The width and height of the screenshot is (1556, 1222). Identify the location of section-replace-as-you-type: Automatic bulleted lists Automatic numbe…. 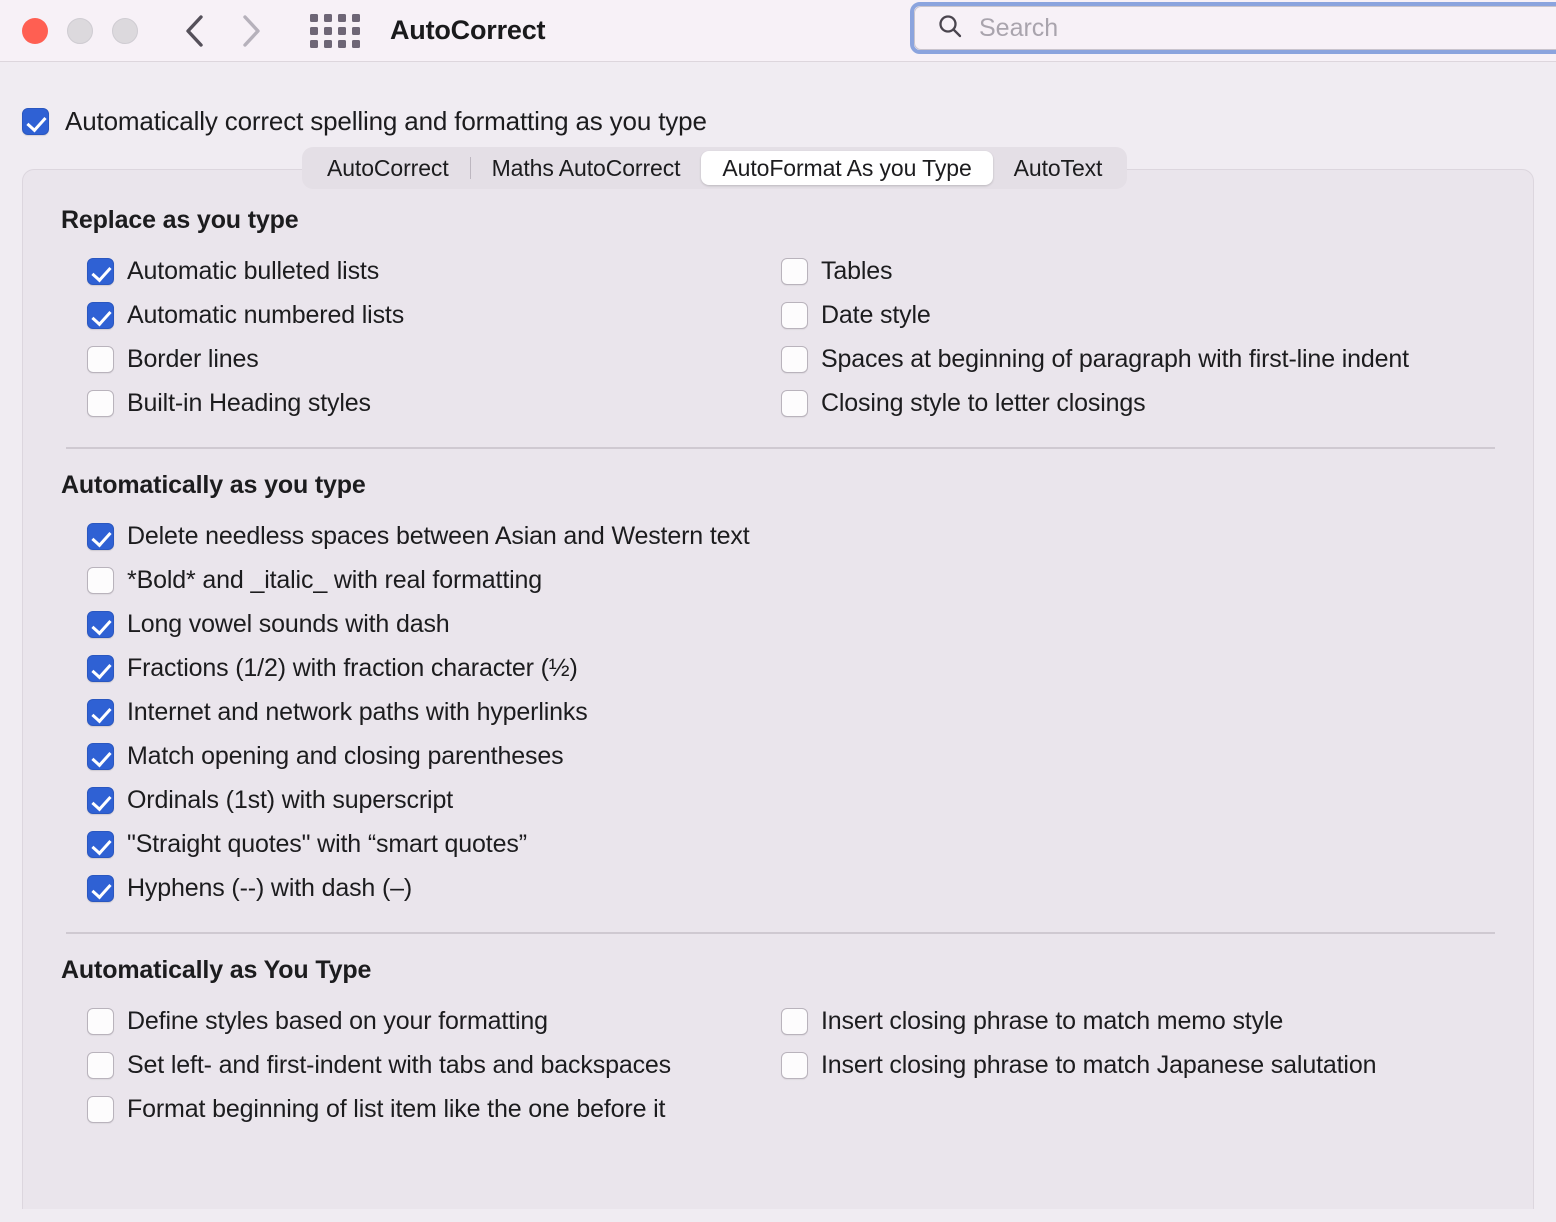
(778, 337).